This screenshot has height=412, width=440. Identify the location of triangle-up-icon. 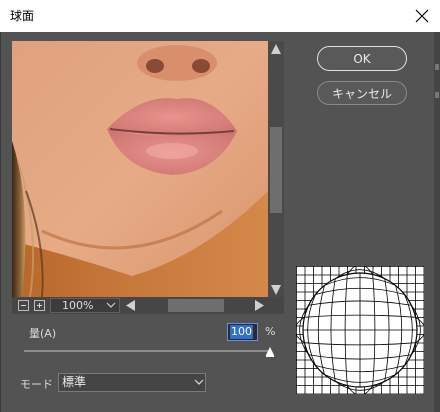
(276, 49).